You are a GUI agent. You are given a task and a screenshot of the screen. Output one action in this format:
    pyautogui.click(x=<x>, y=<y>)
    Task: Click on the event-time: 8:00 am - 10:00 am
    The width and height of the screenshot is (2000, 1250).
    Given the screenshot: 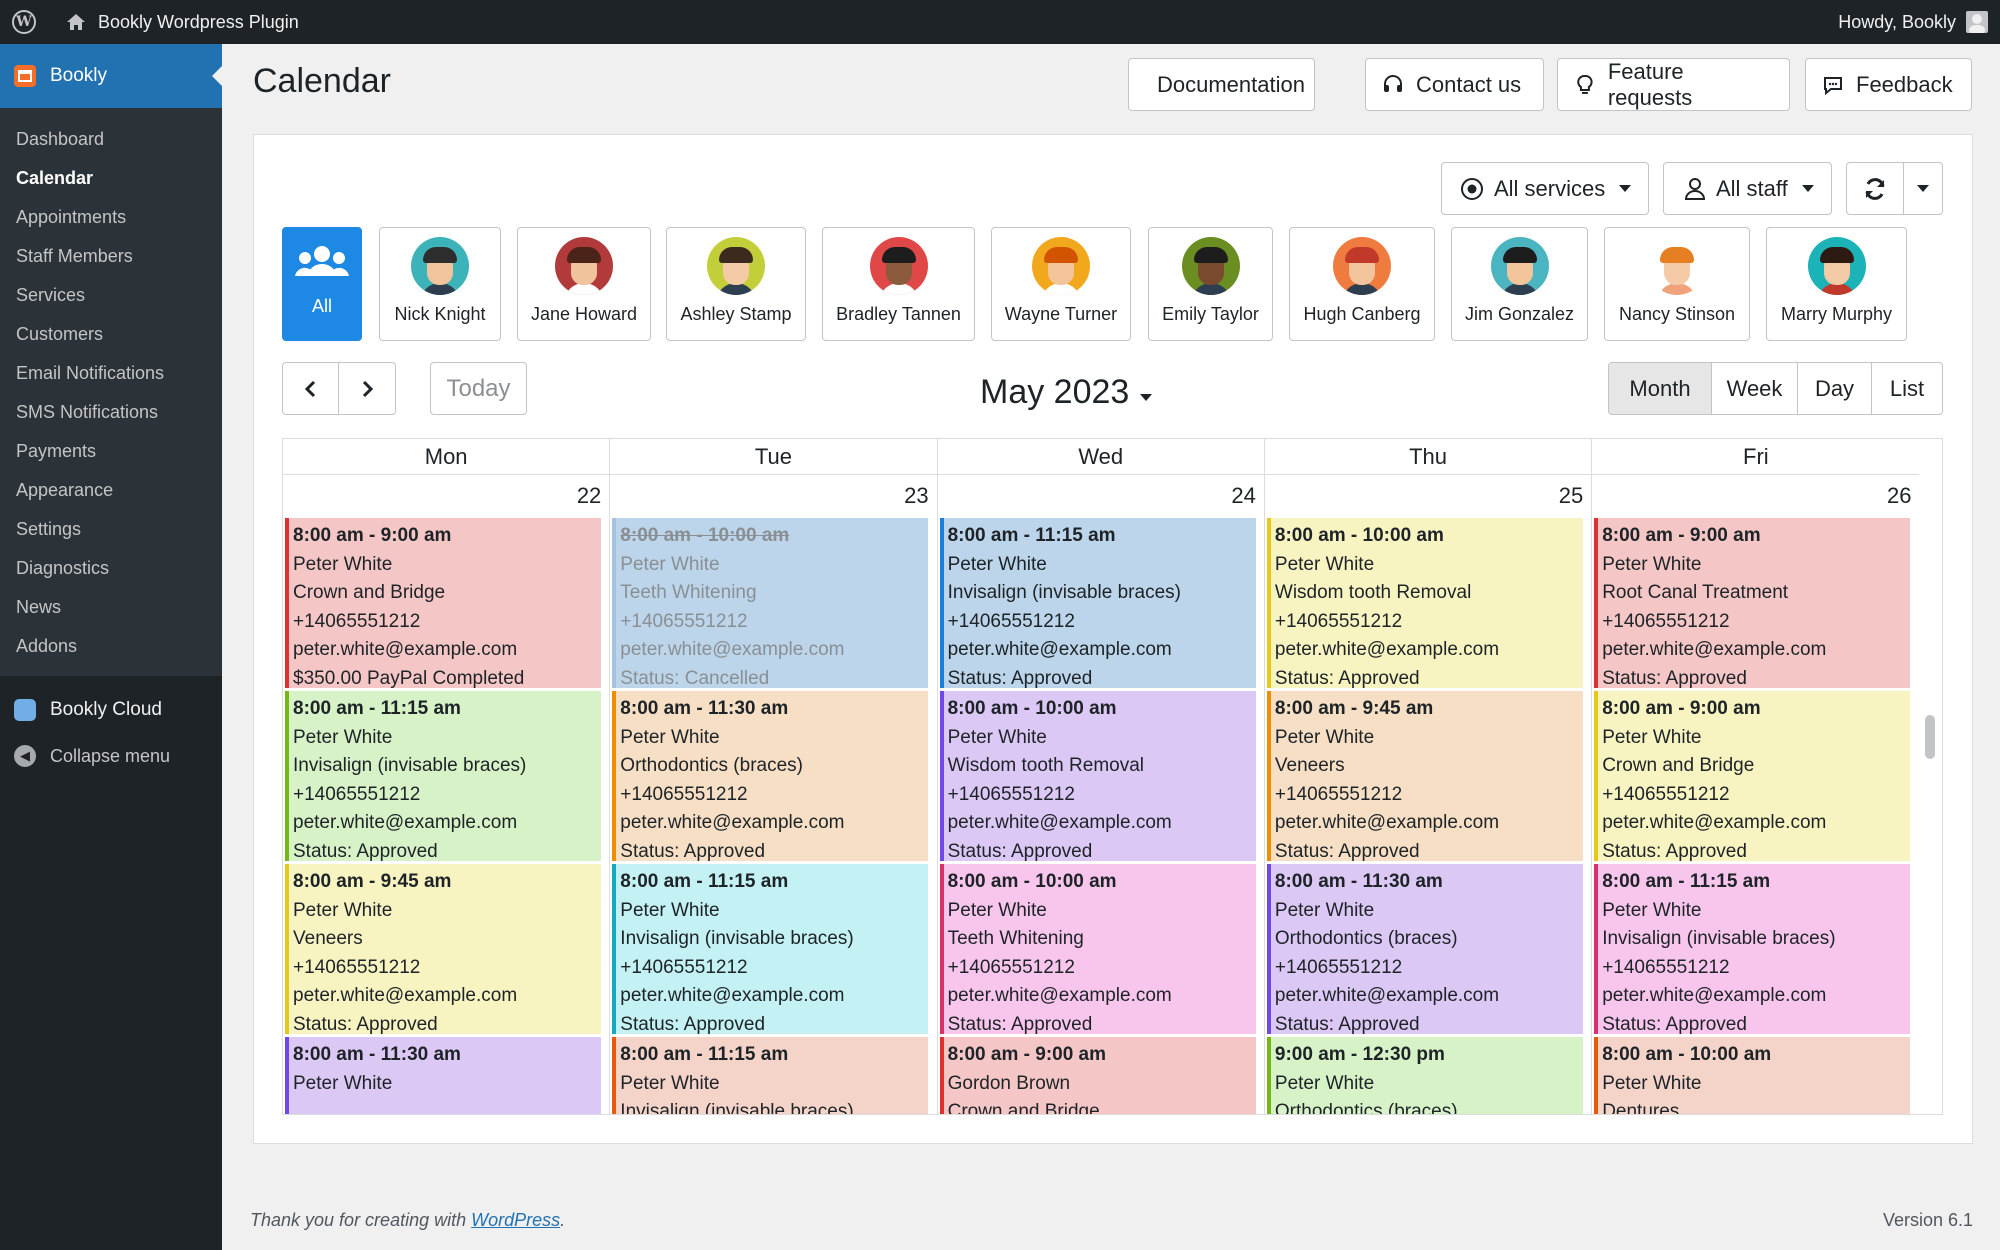 What is the action you would take?
    pyautogui.click(x=1687, y=1054)
    